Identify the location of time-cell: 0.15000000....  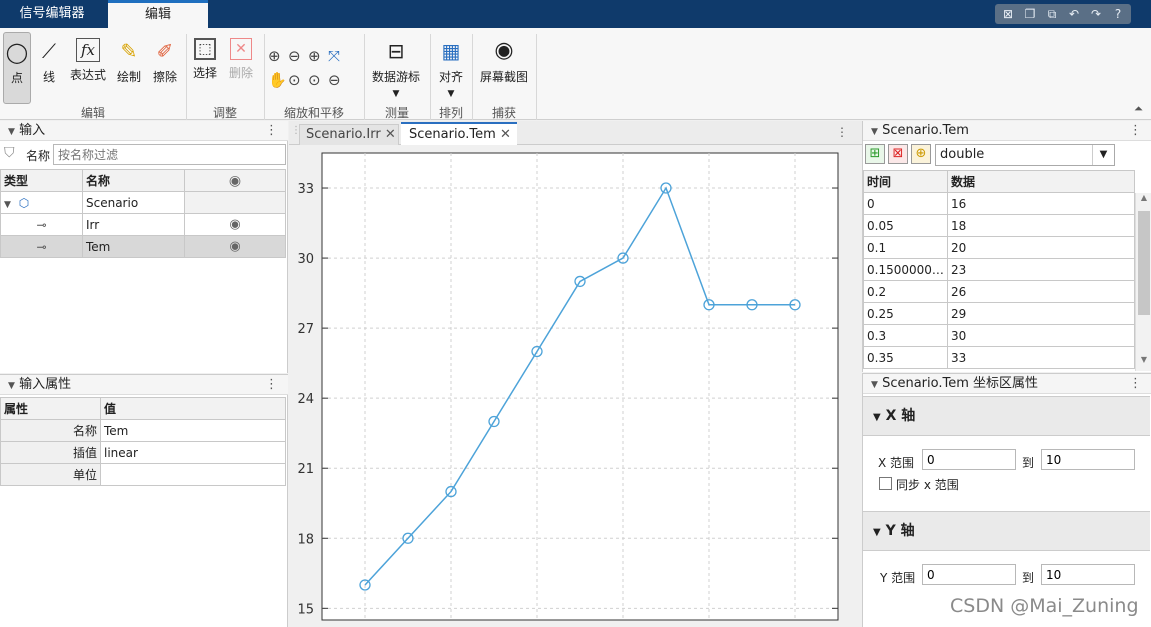
(905, 269).